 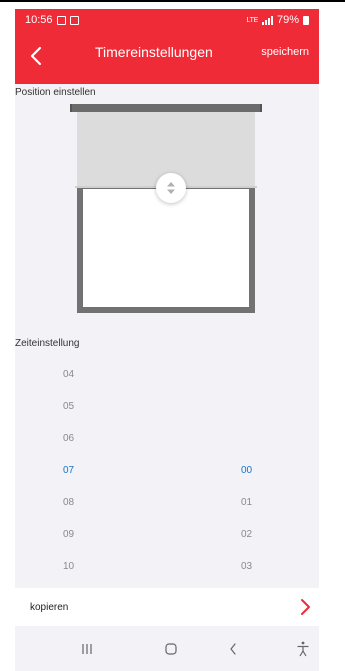 I want to click on copy-label: kopieren, so click(x=49, y=607).